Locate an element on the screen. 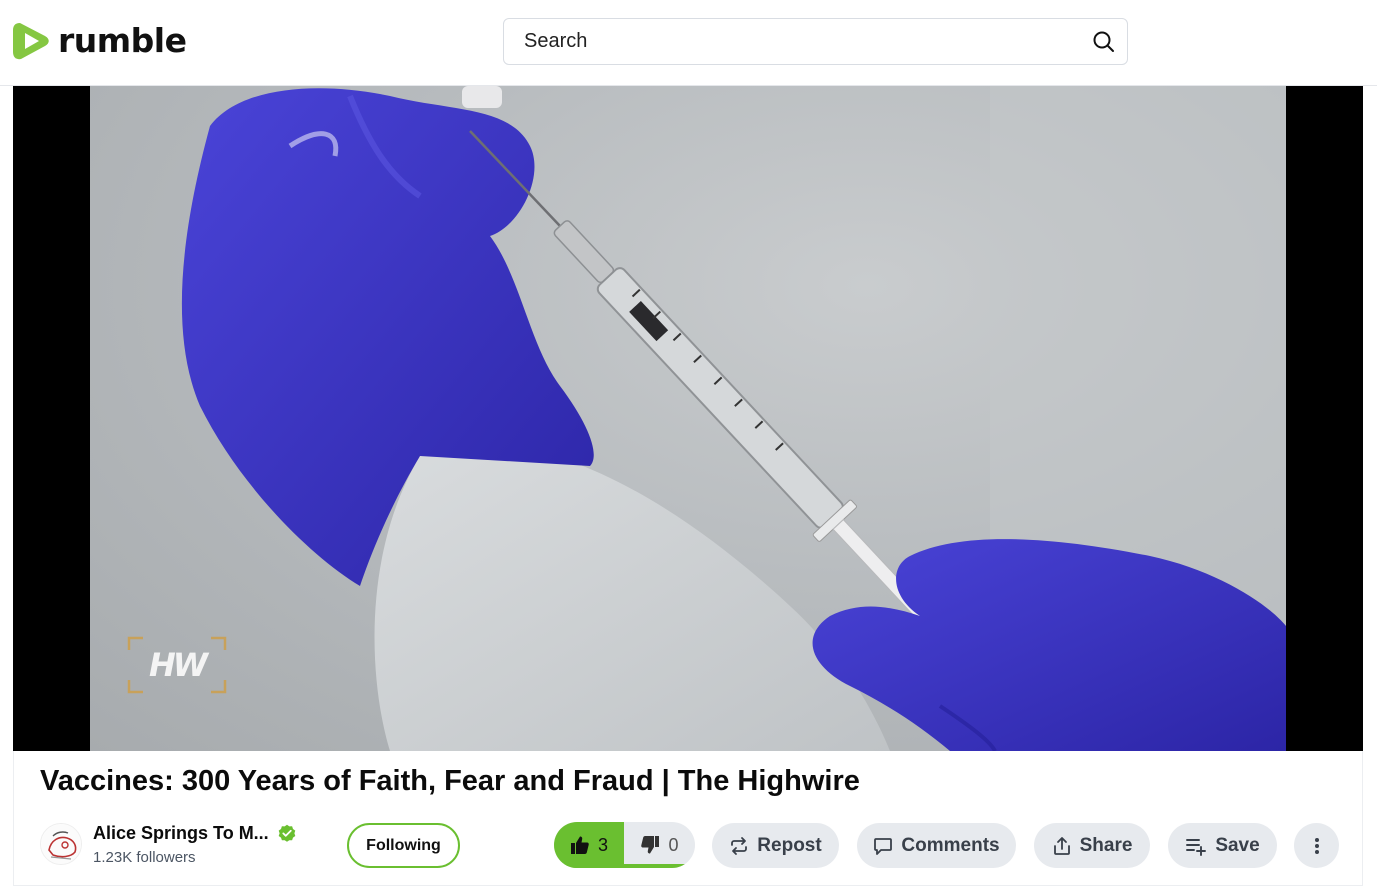 This screenshot has width=1377, height=886. watermark-text: HW is located at coordinates (178, 665).